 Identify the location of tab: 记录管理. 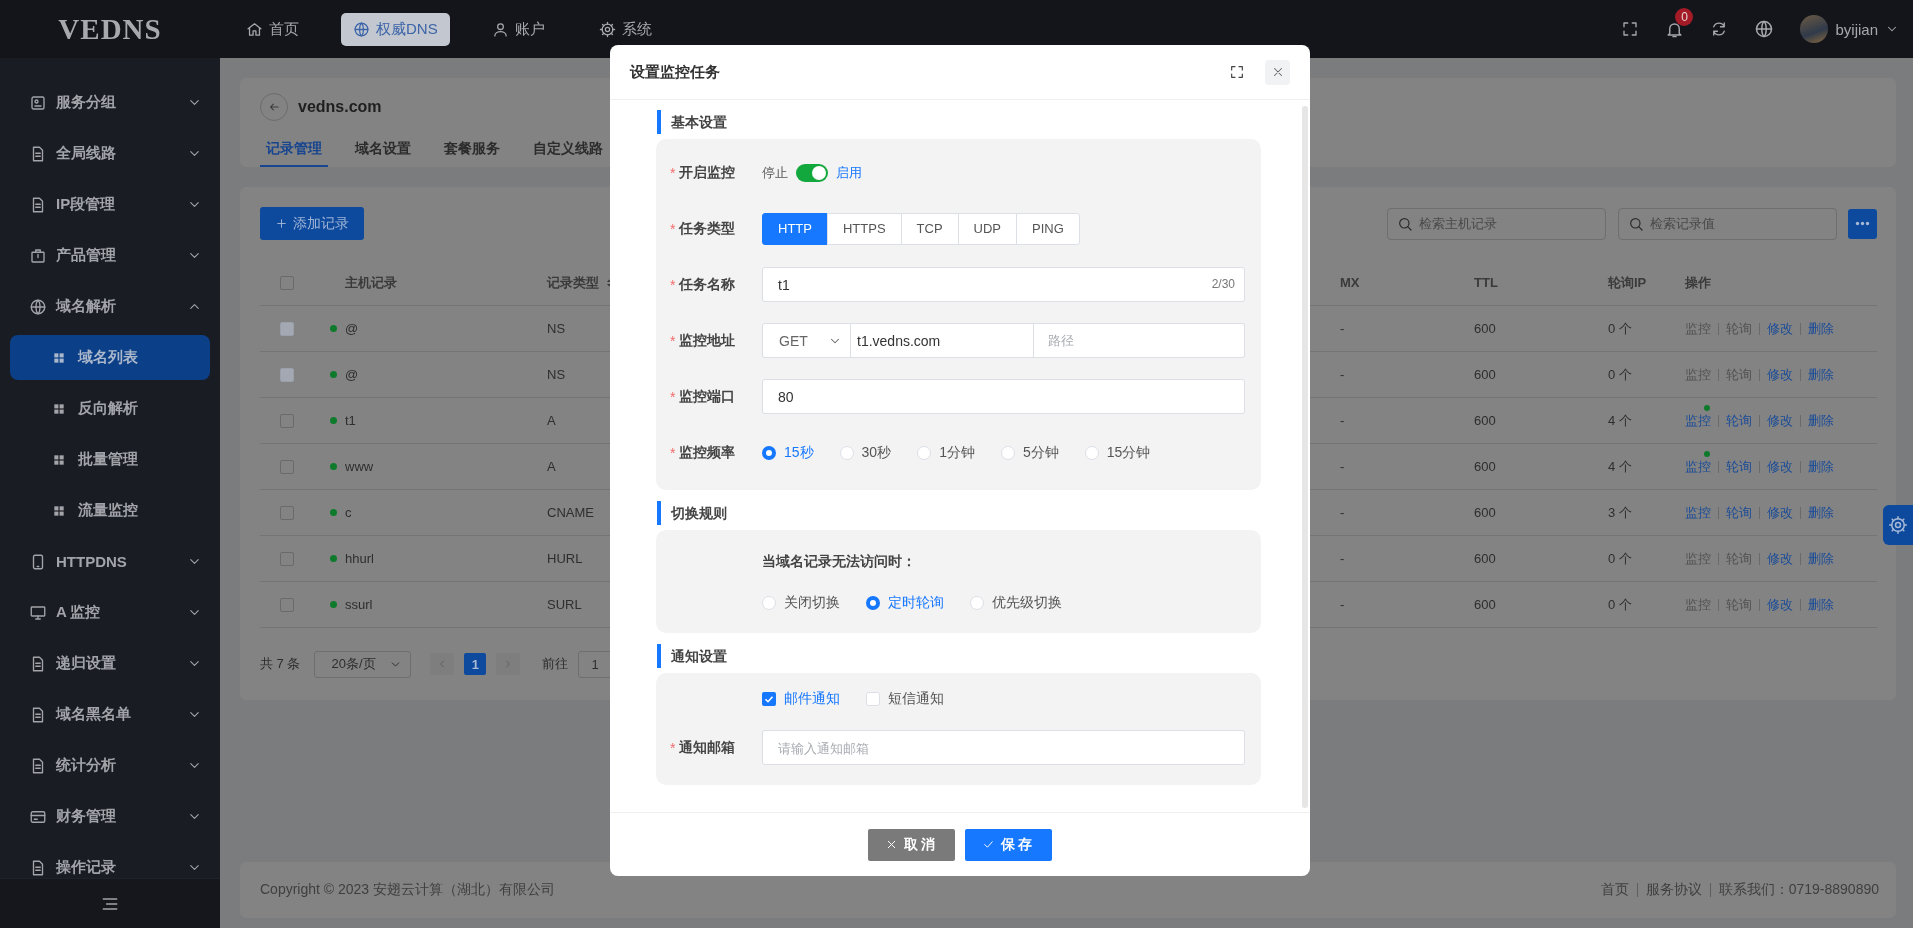
(294, 150).